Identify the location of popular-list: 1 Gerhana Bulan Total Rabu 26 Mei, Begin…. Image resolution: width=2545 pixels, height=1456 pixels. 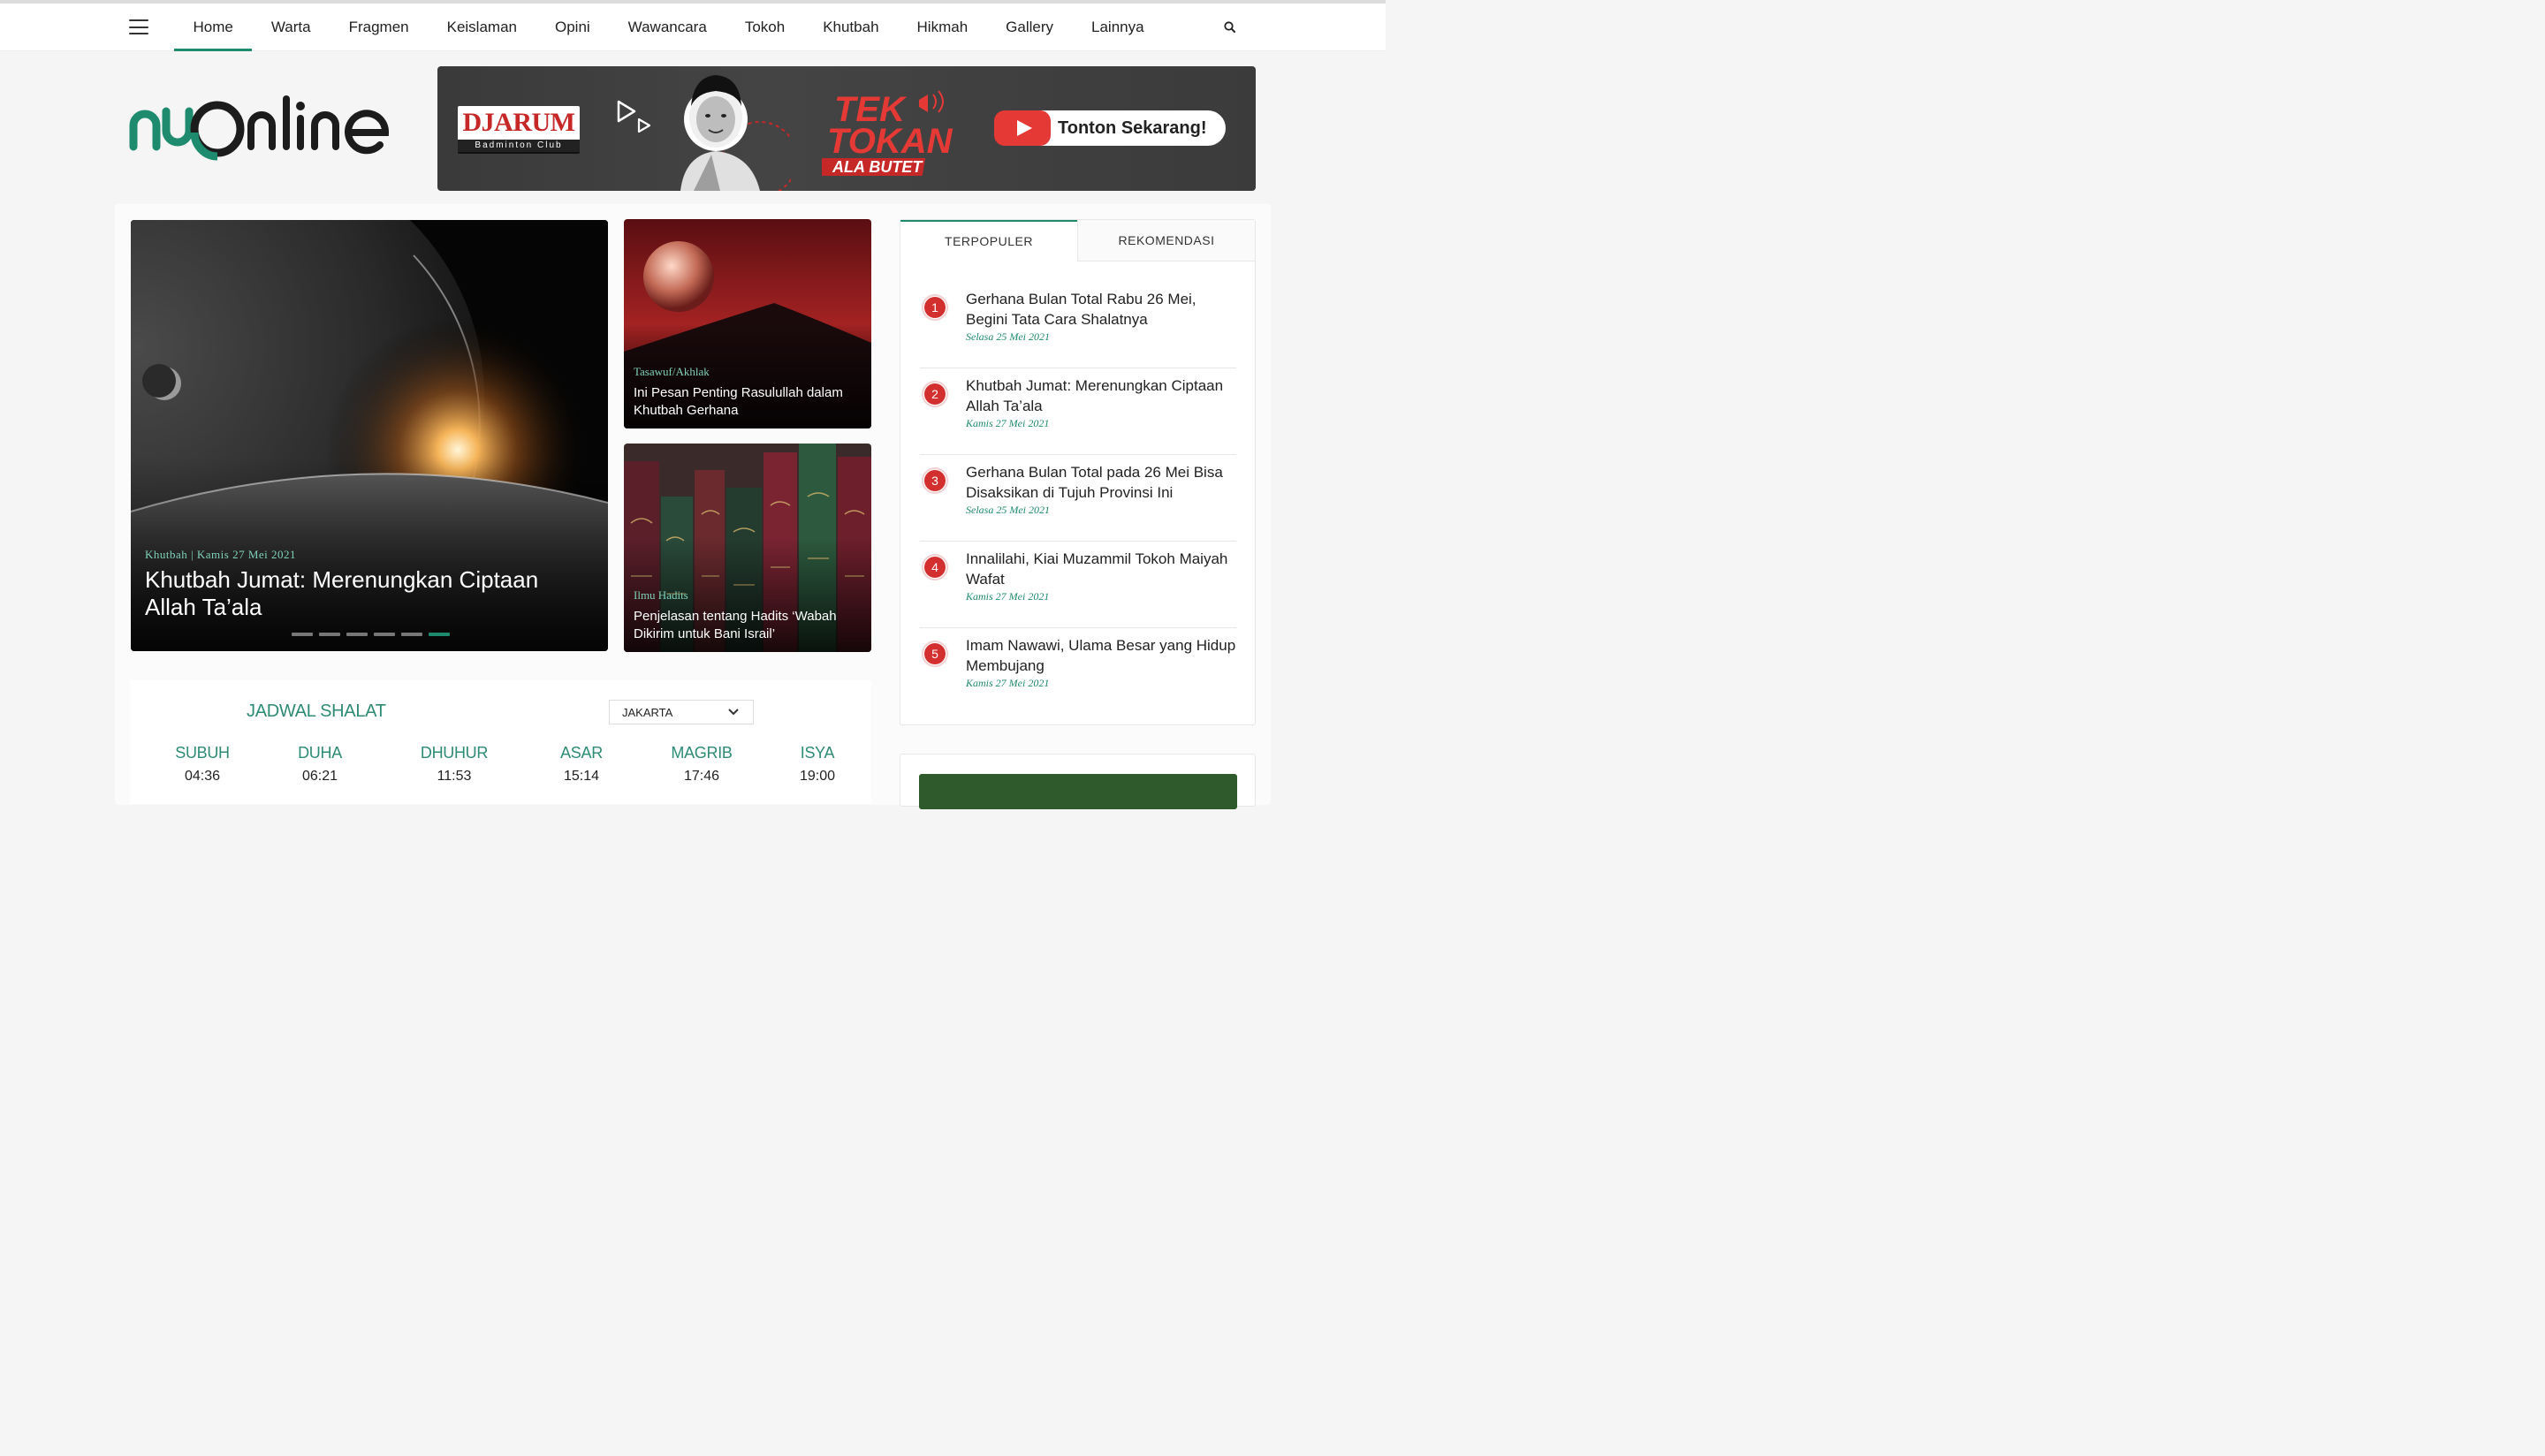
(1078, 498).